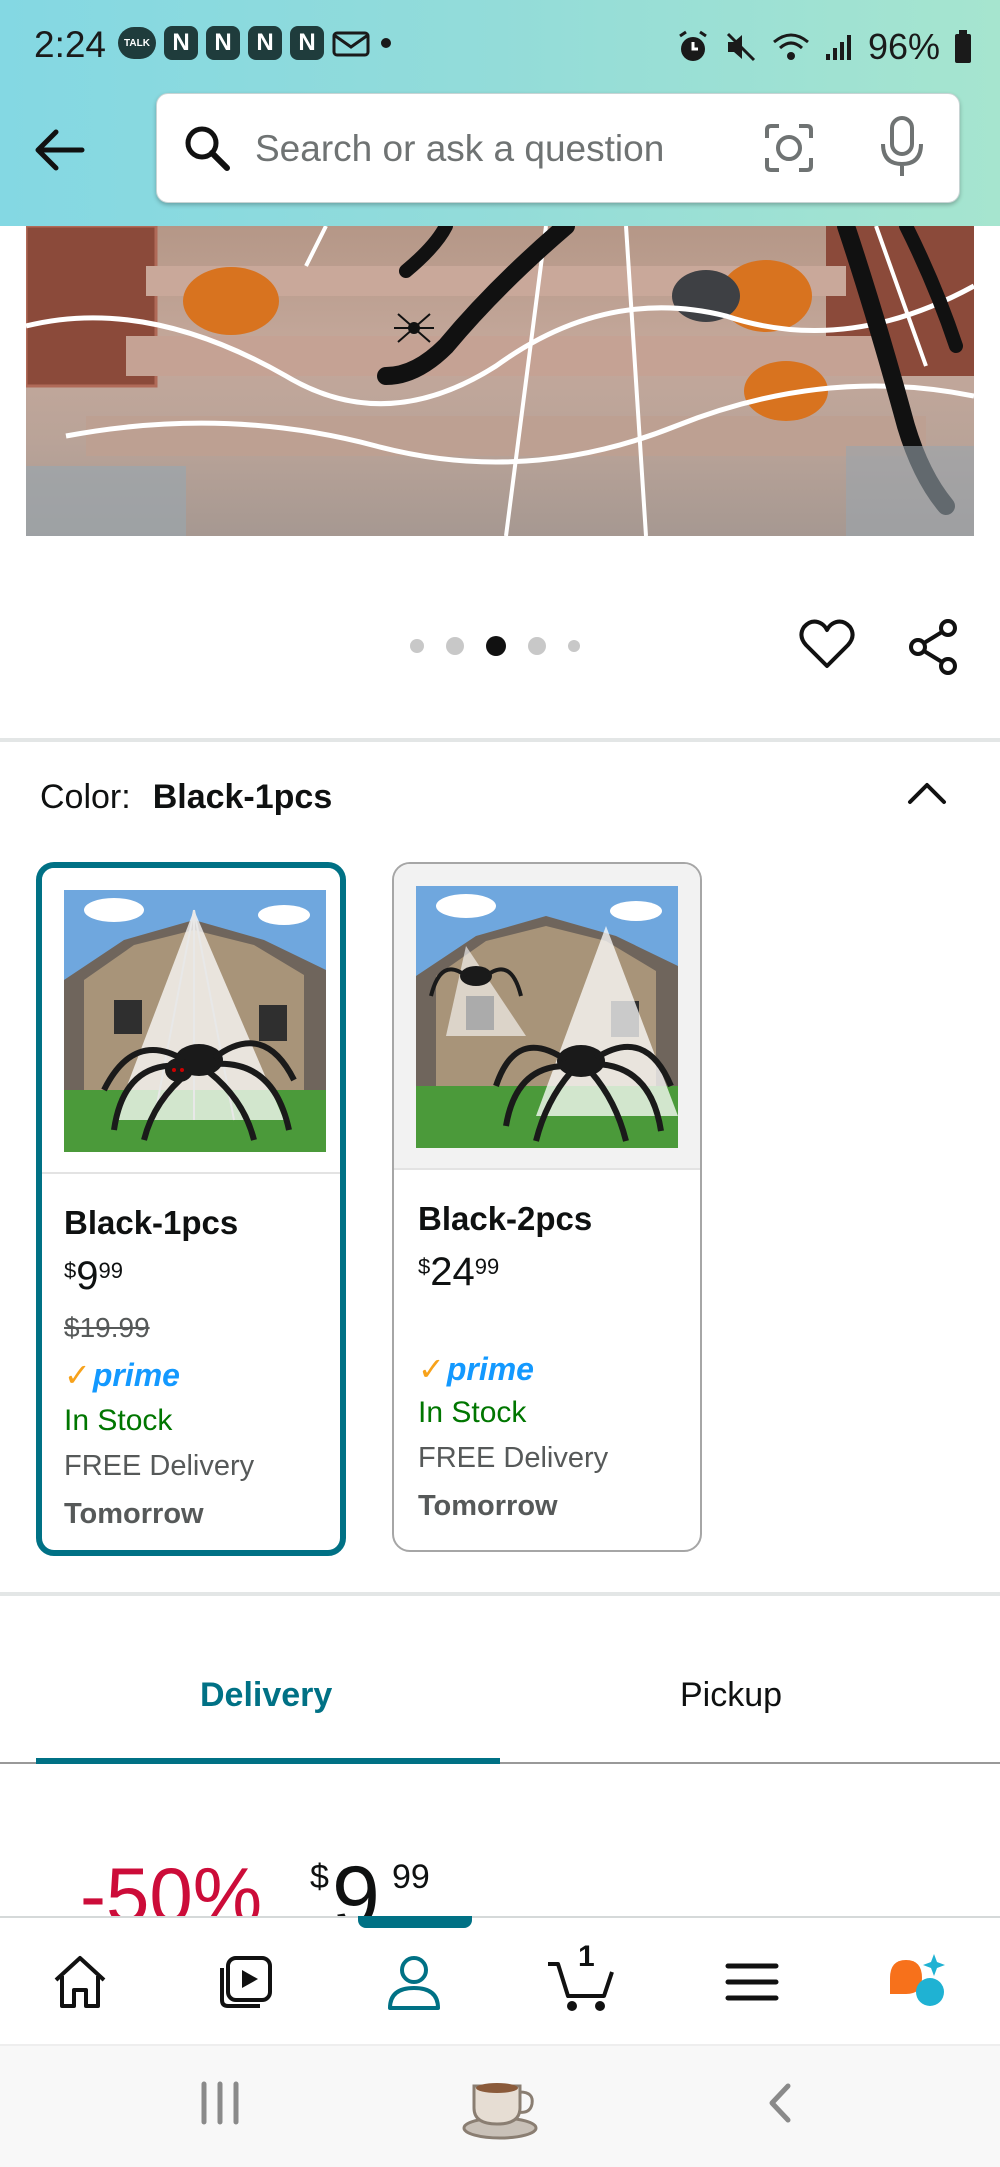  I want to click on discount-percent: -50%, so click(171, 1883).